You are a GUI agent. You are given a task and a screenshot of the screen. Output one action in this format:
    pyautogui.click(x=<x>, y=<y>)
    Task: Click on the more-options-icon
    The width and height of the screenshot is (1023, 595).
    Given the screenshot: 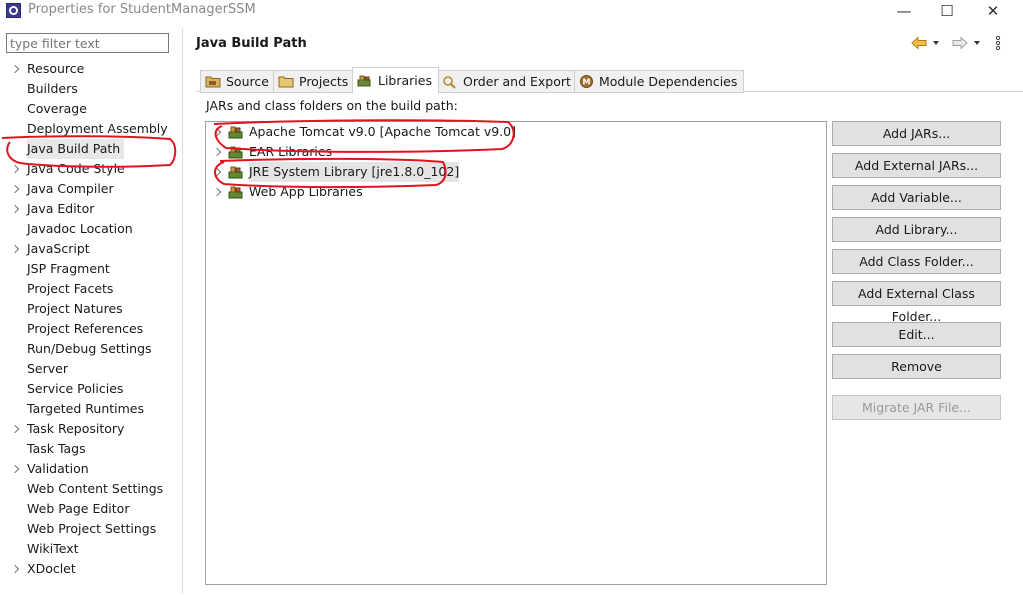 What is the action you would take?
    pyautogui.click(x=998, y=43)
    